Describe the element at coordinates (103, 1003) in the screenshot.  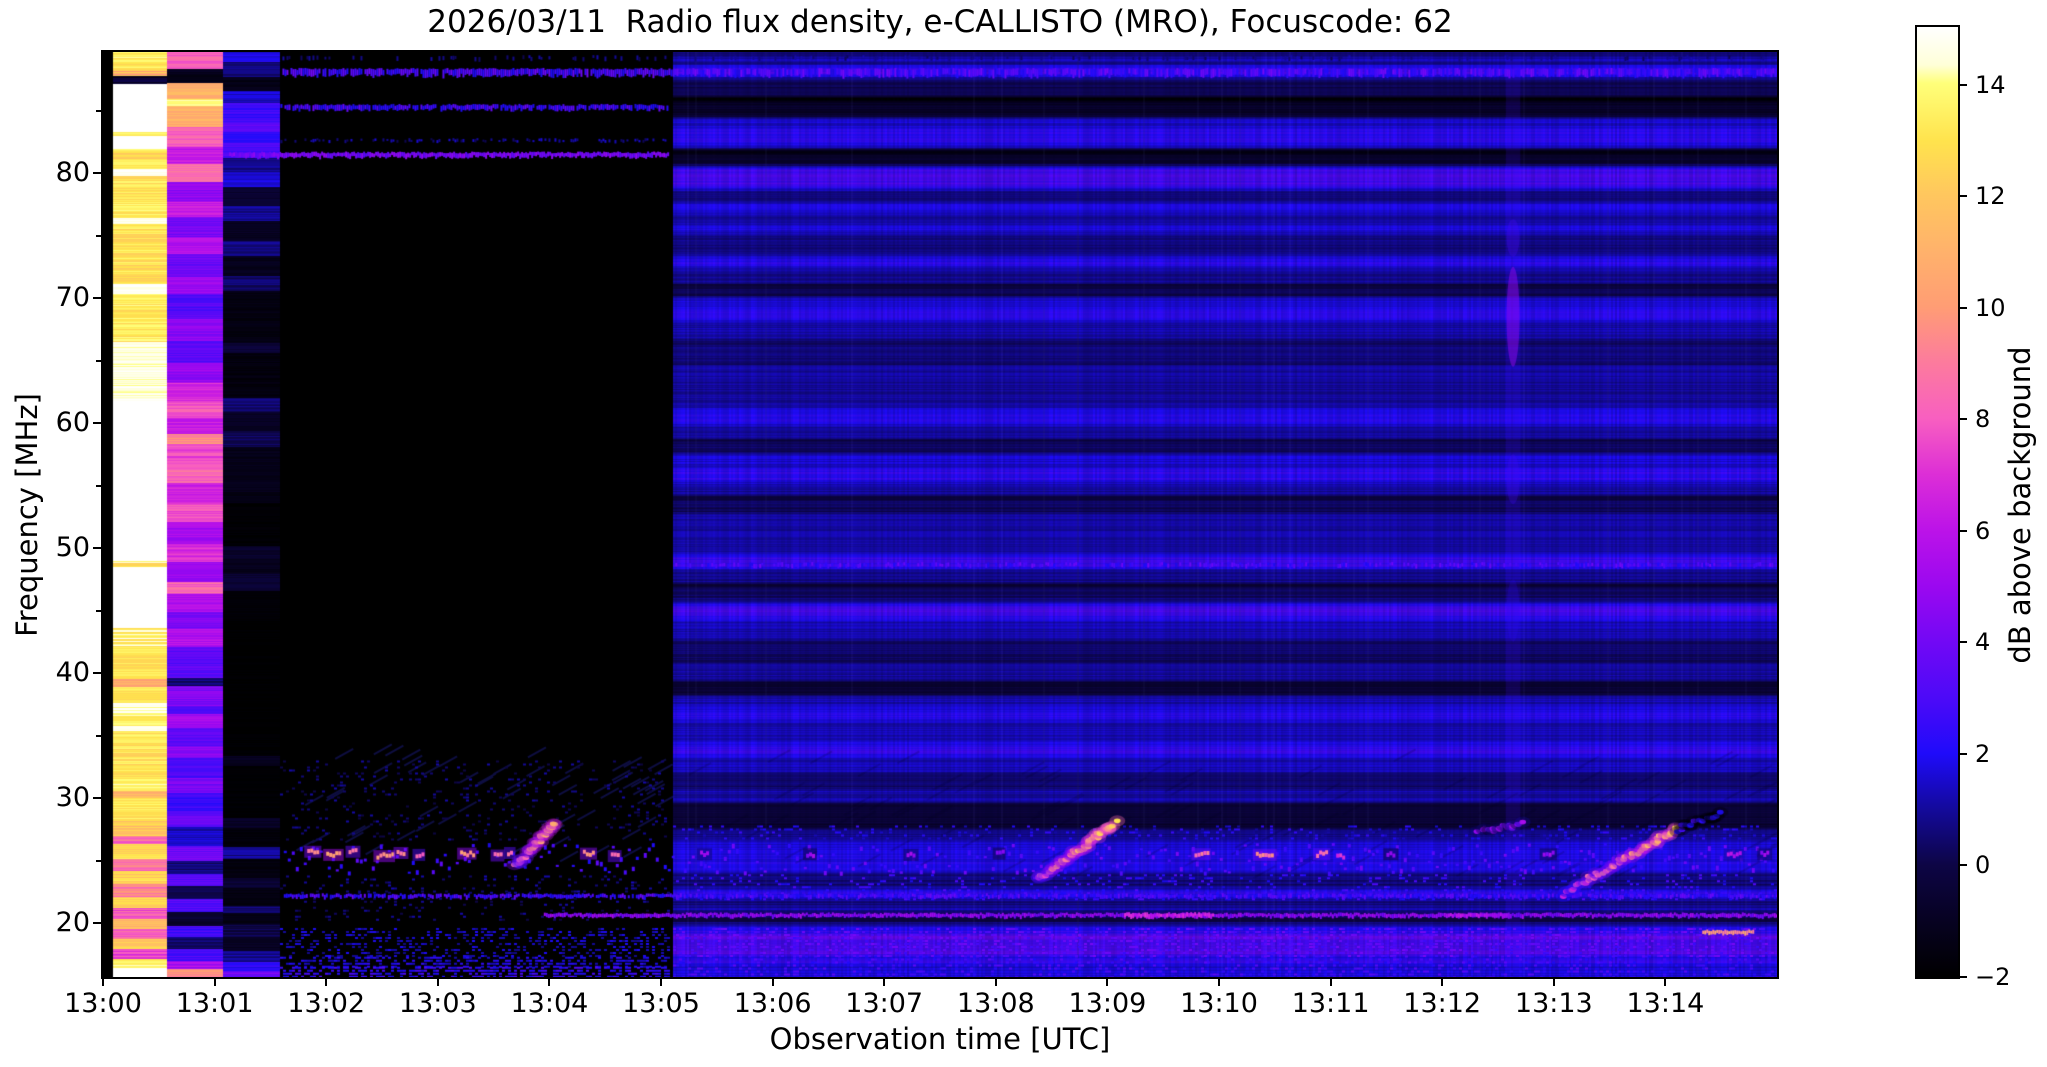
I see `x-tick-label: 13:00` at that location.